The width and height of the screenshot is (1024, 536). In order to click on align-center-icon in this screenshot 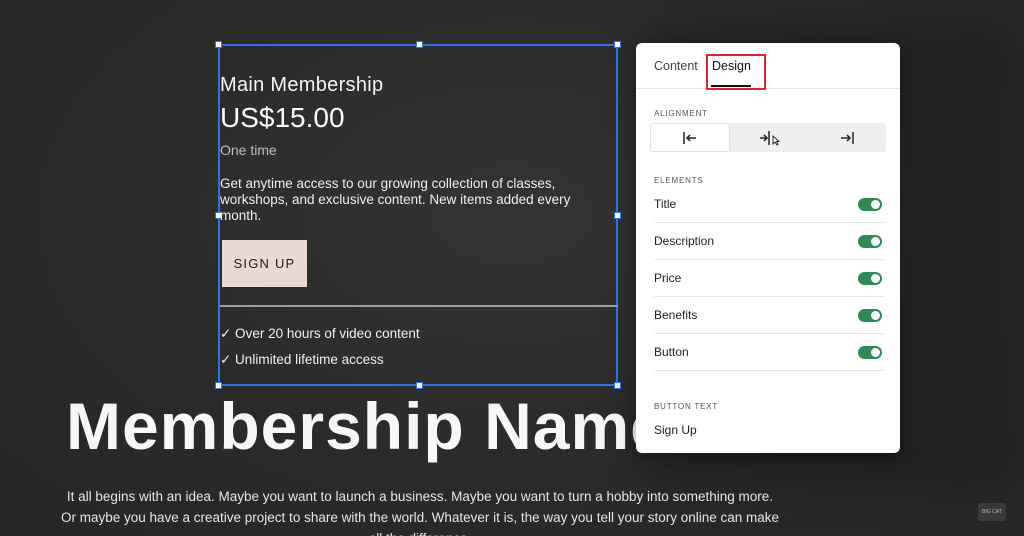, I will do `click(770, 138)`.